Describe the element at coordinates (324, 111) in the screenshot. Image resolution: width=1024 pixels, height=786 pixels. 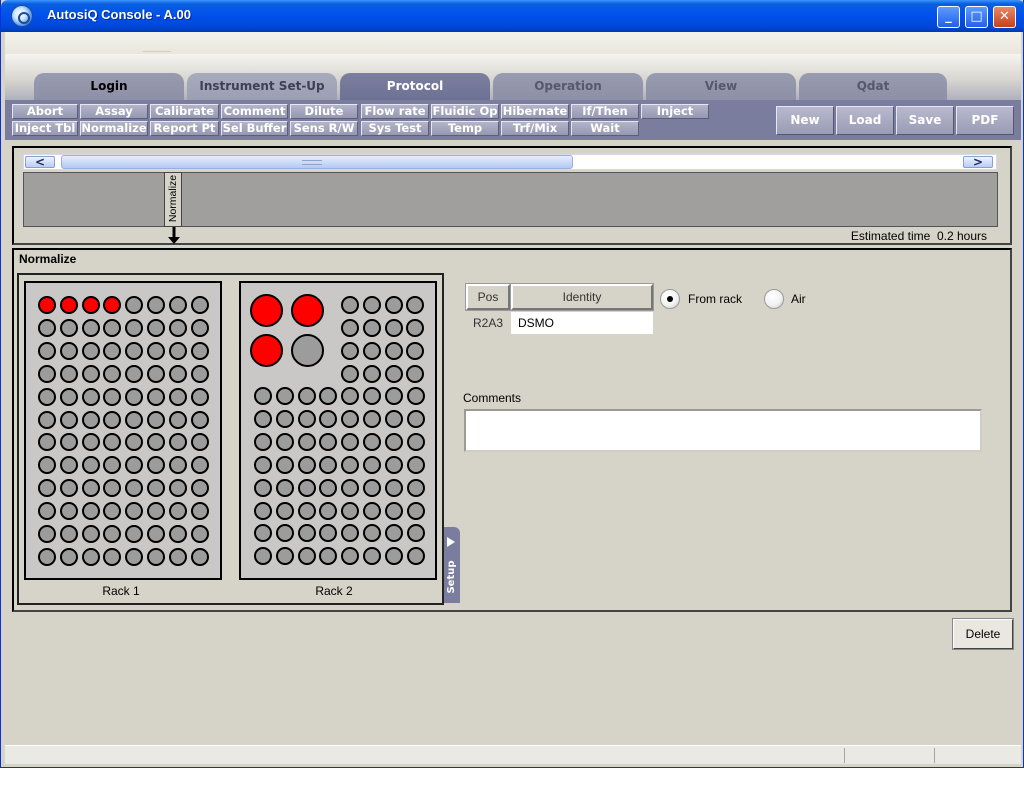
I see `dilute-button: Dilute` at that location.